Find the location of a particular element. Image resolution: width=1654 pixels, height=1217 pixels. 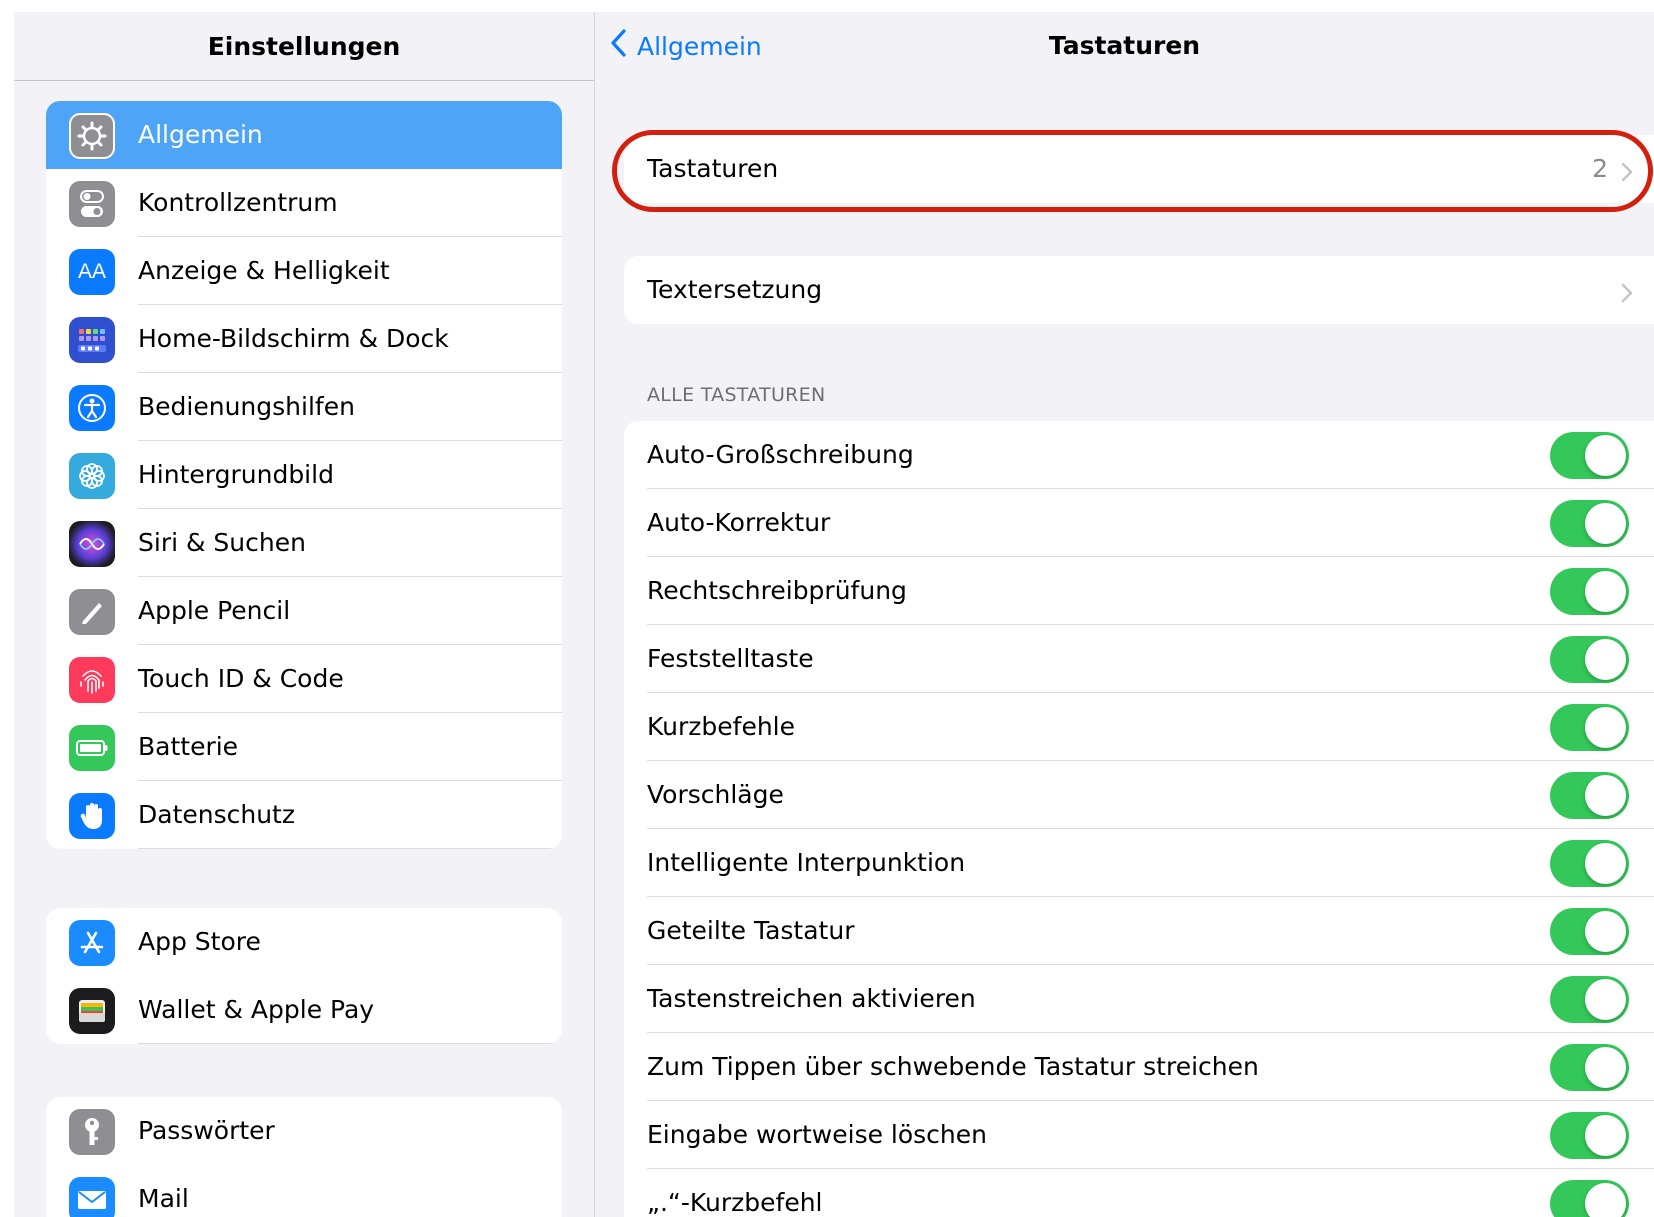

section-header: ALLE TASTATUREN is located at coordinates (736, 395).